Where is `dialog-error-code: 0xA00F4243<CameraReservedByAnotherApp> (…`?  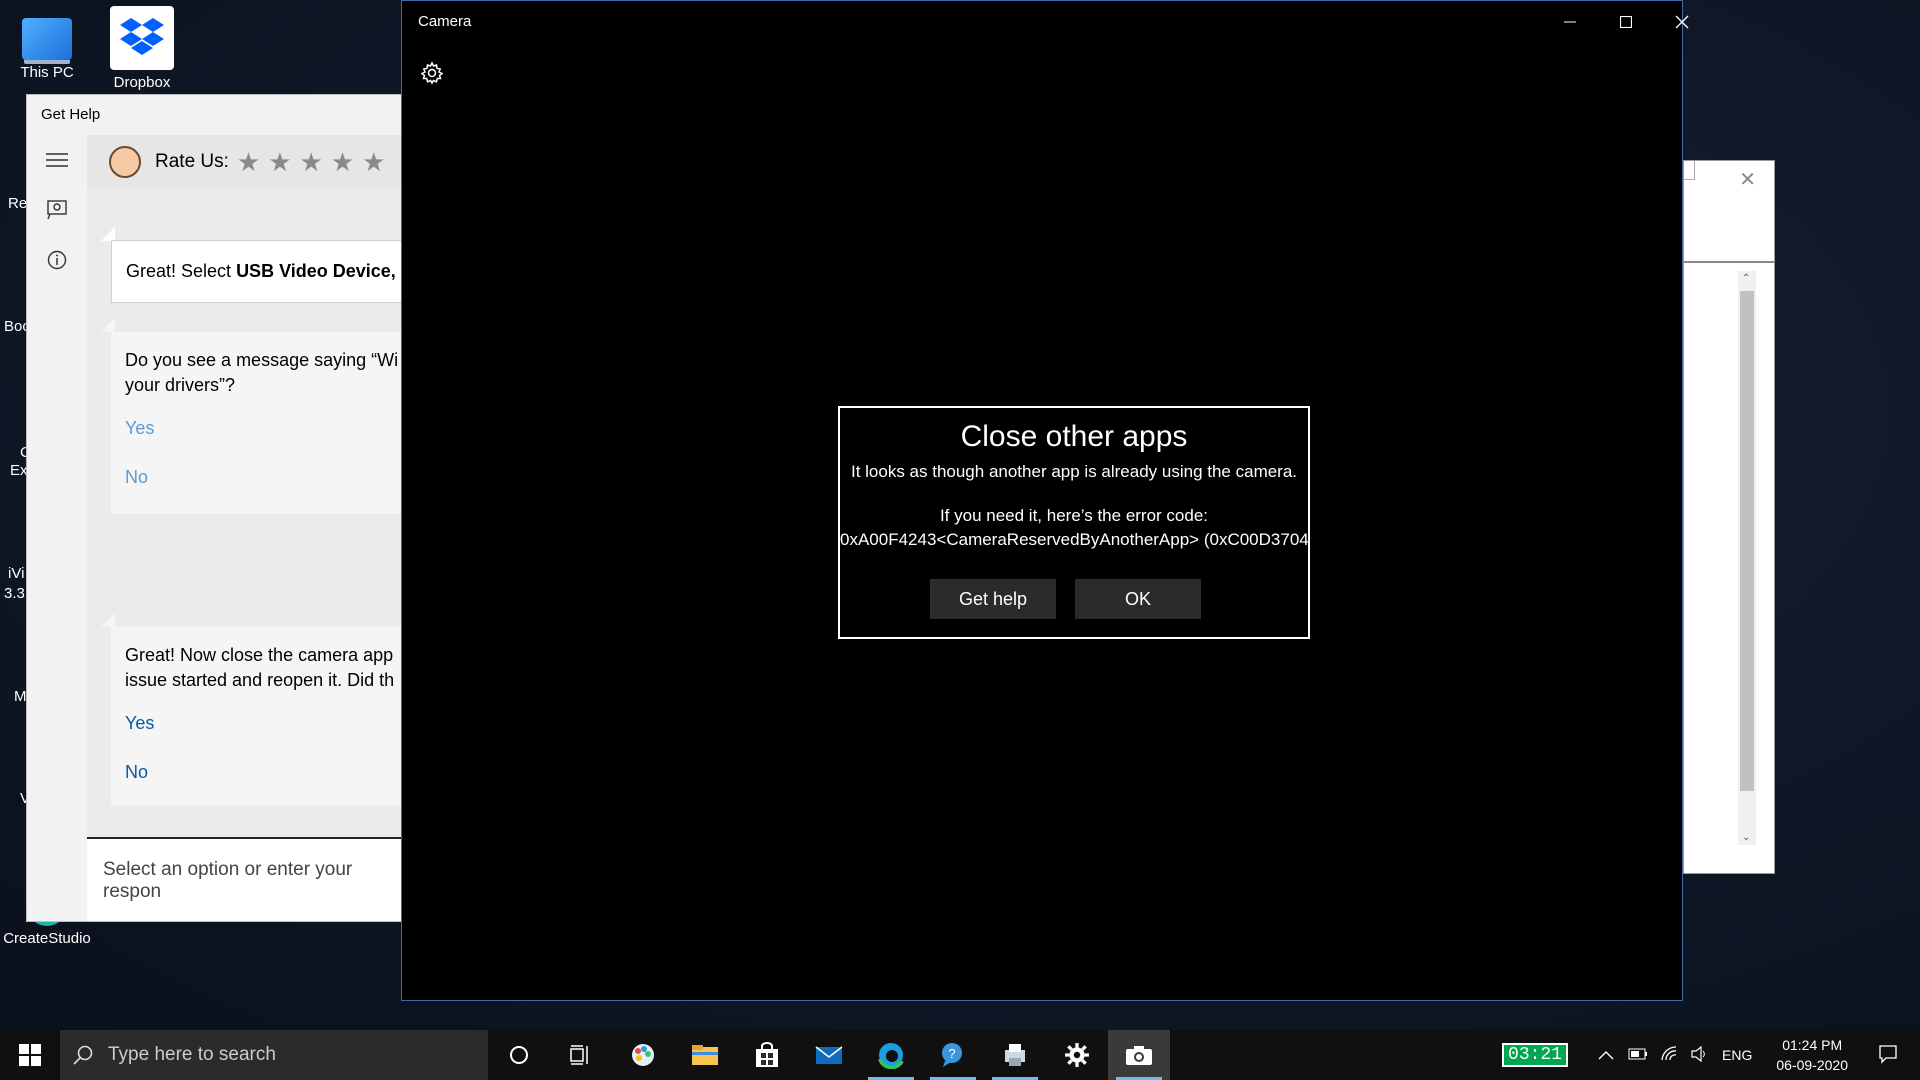
dialog-error-code: 0xA00F4243<CameraReservedByAnotherApp> (… is located at coordinates (1075, 539).